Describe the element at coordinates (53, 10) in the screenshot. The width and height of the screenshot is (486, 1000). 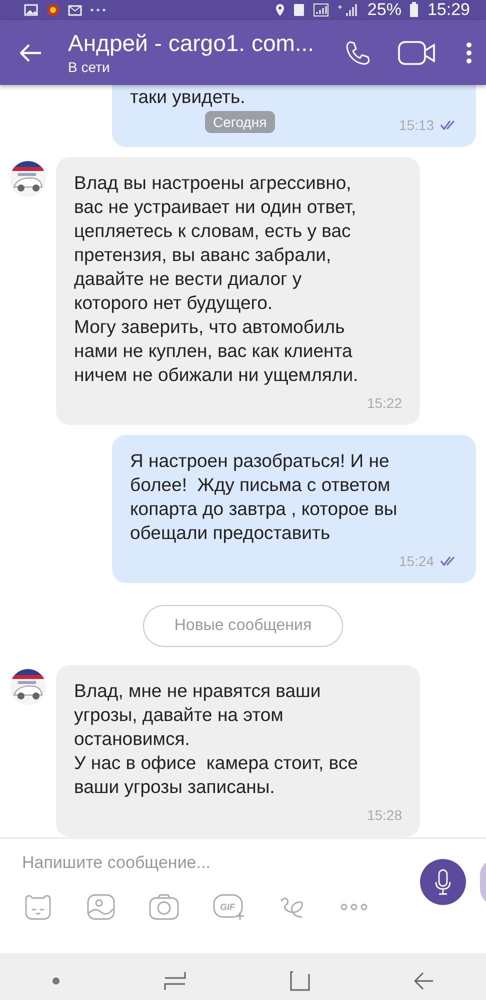
I see `app-icon` at that location.